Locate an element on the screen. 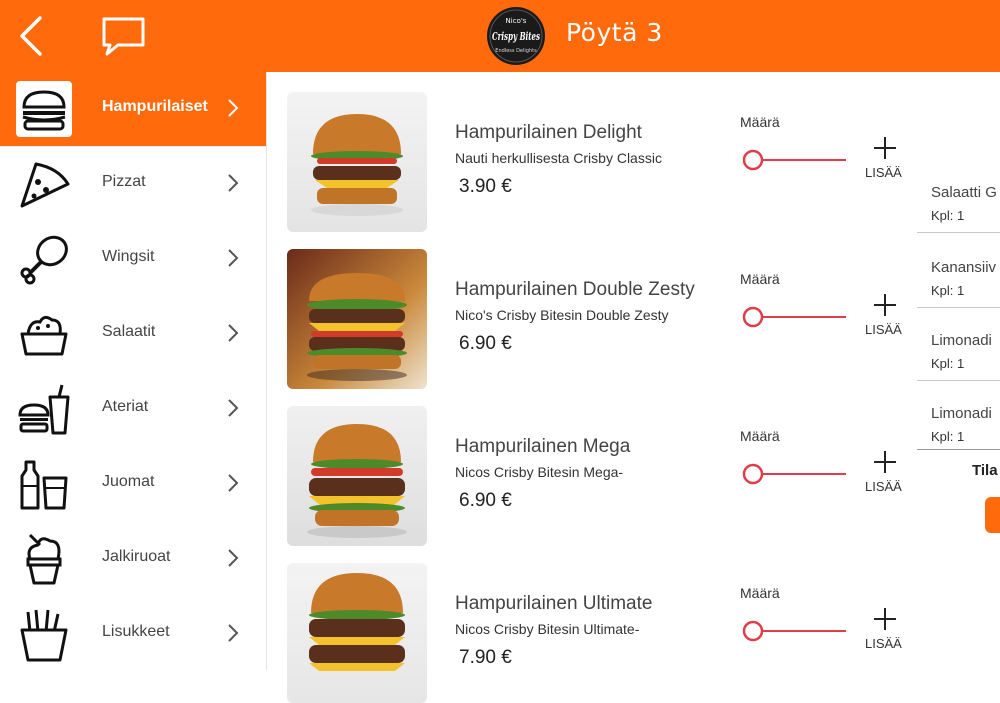 This screenshot has width=1000, height=703. chicken-leg-icon is located at coordinates (44, 259).